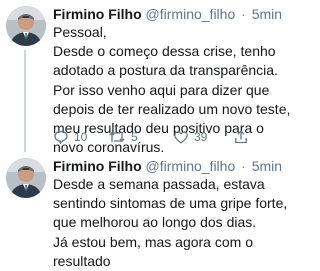 This screenshot has height=271, width=320. Describe the element at coordinates (61, 137) in the screenshot. I see `reply-icon` at that location.